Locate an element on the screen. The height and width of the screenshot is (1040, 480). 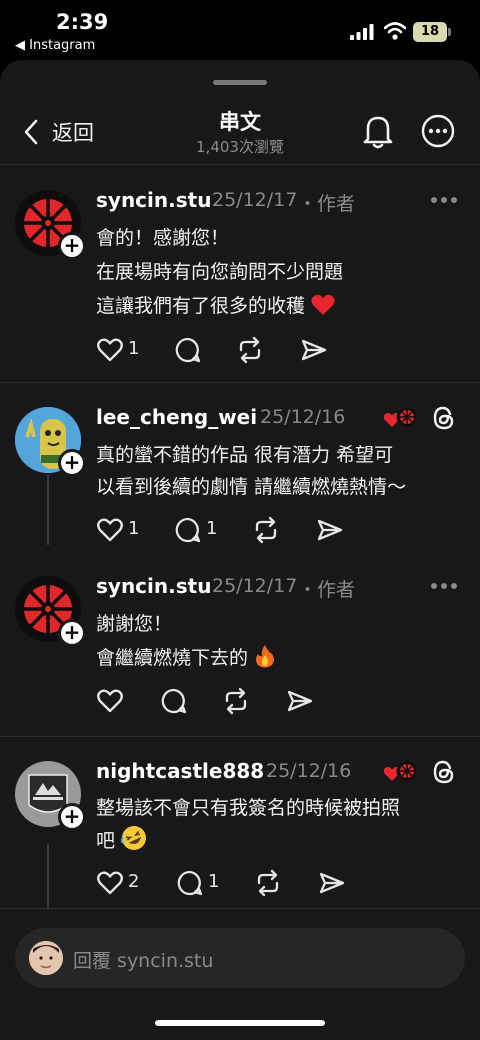
post-text-line: 會繼續燃燒下去的 is located at coordinates (186, 656).